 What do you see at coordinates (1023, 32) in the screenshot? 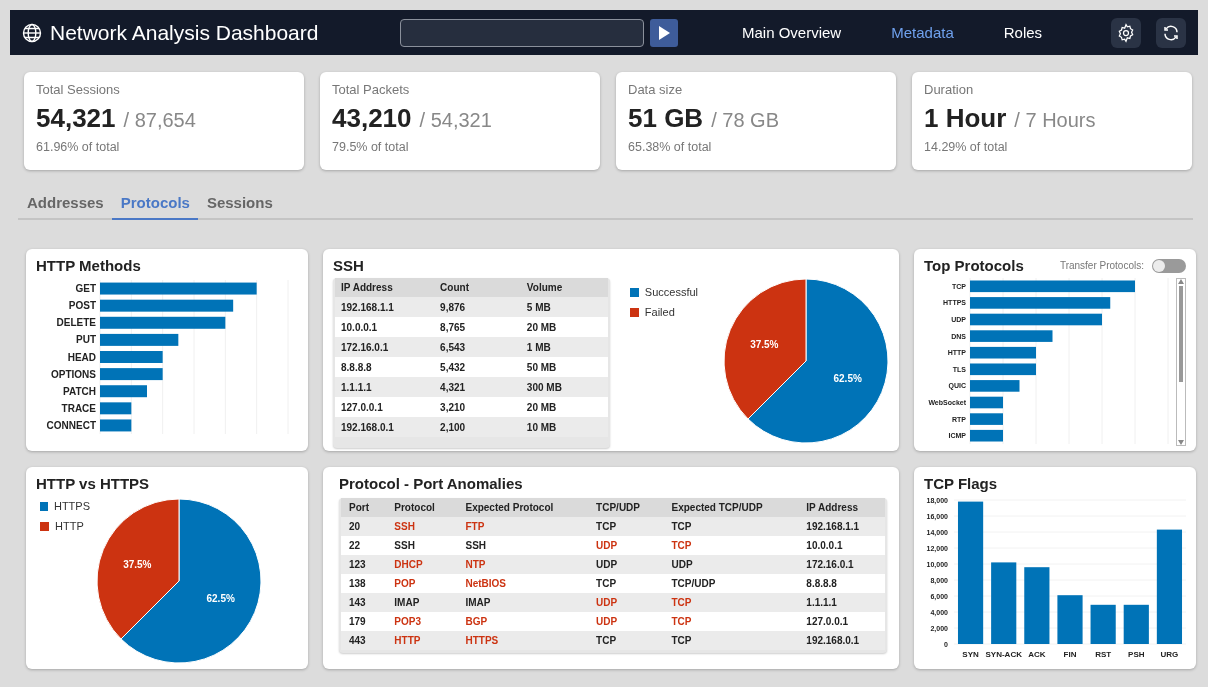
I see `nav-link: Roles` at bounding box center [1023, 32].